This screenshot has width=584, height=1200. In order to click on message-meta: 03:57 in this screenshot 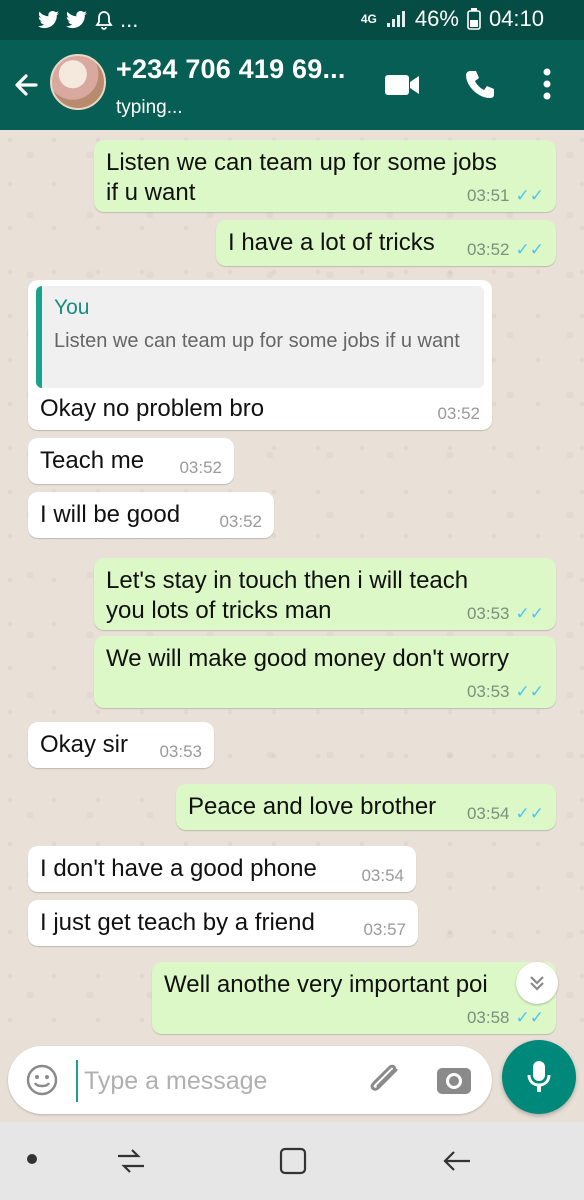, I will do `click(384, 930)`.